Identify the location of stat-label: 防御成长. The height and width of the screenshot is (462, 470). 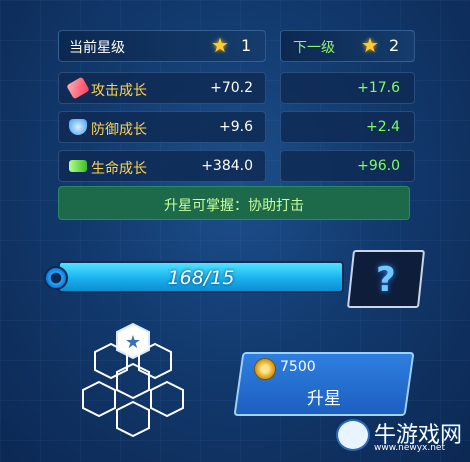
(119, 130).